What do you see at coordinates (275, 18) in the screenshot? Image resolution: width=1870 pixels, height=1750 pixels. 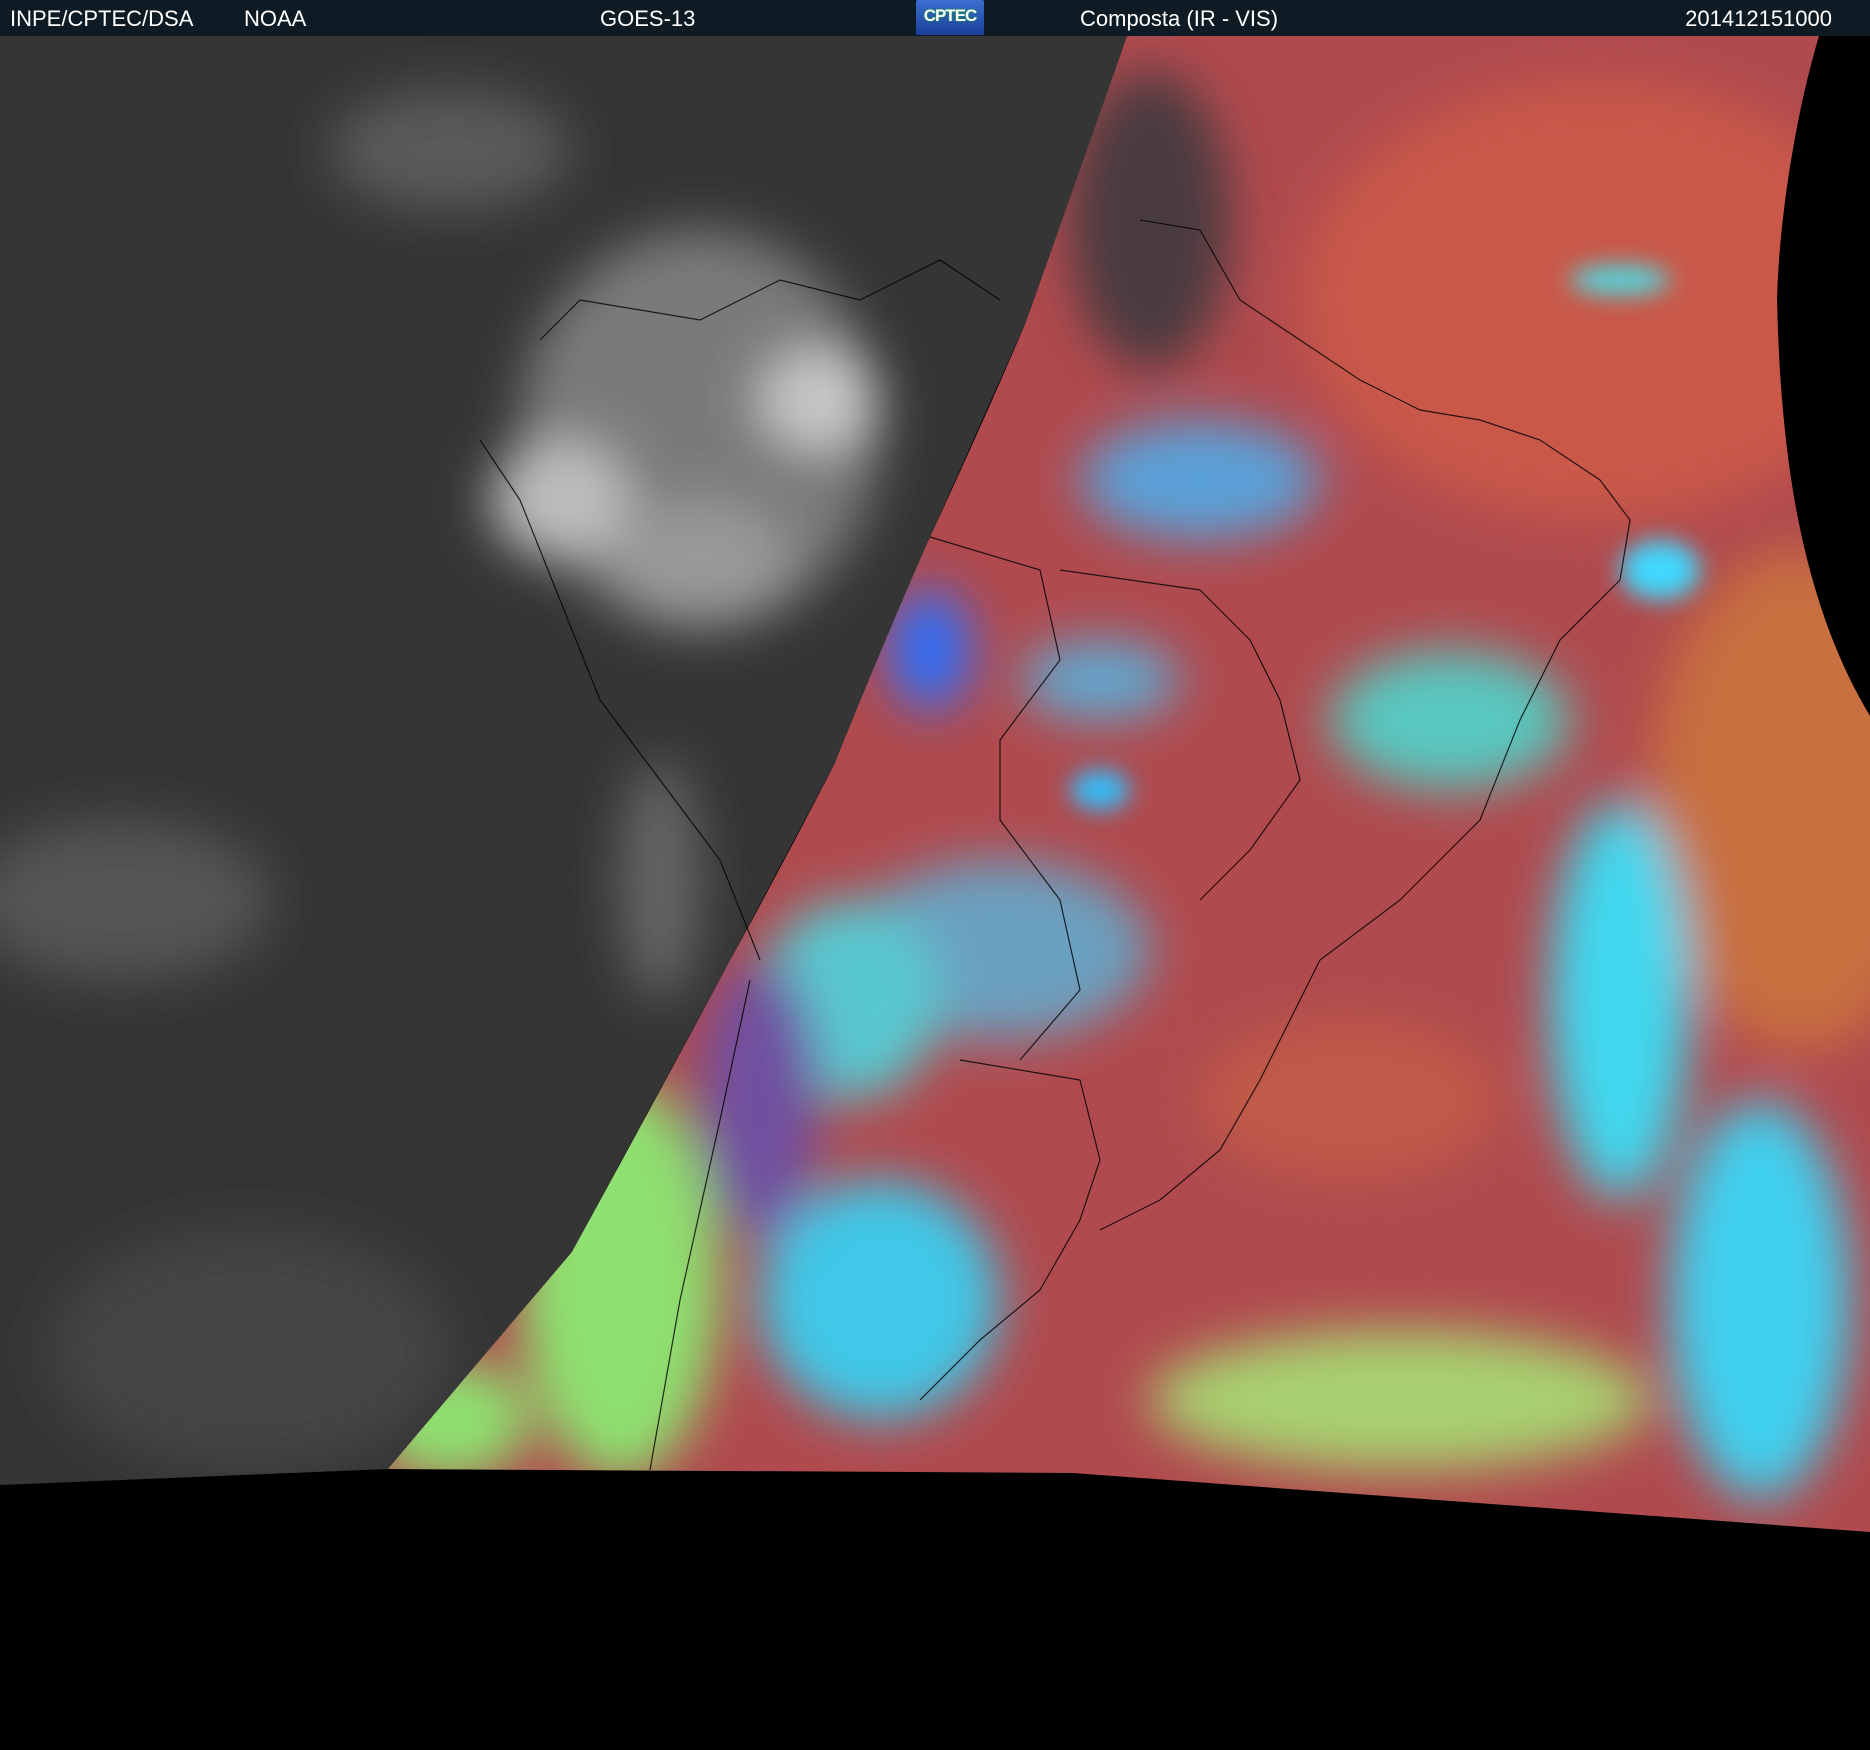 I see `agency-label: NOAA` at bounding box center [275, 18].